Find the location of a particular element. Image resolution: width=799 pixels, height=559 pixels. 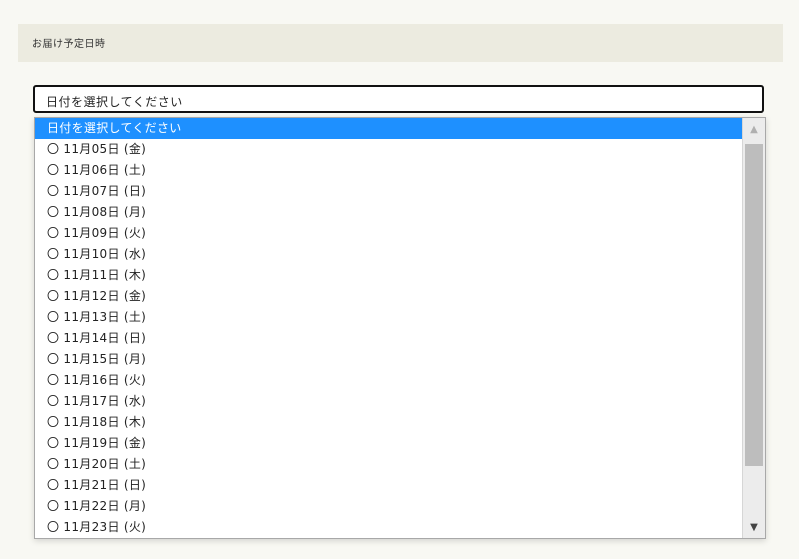

select-current-value: 日付を選択してください is located at coordinates (114, 102).